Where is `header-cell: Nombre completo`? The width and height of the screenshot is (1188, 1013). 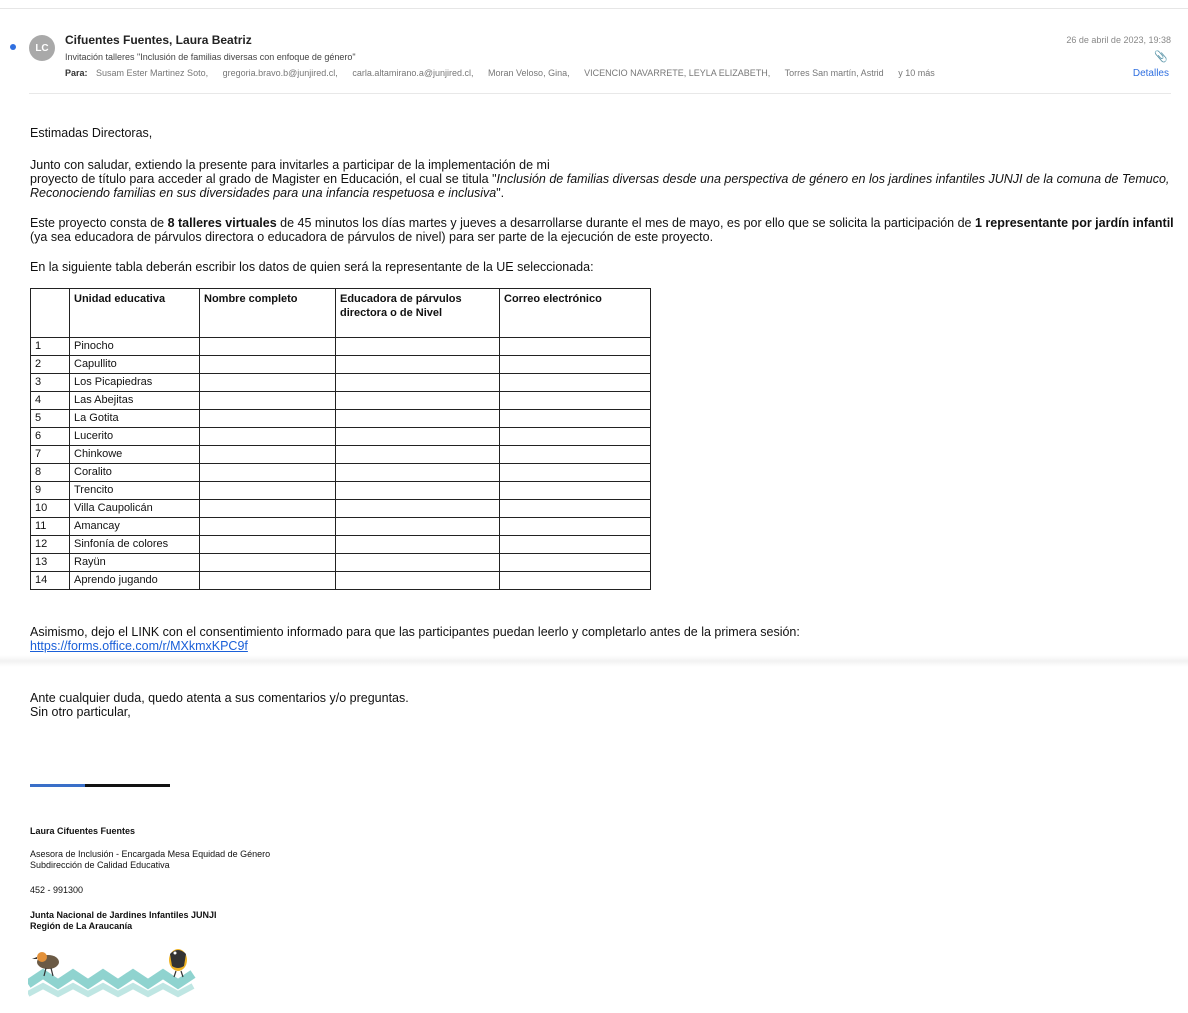 header-cell: Nombre completo is located at coordinates (267, 313).